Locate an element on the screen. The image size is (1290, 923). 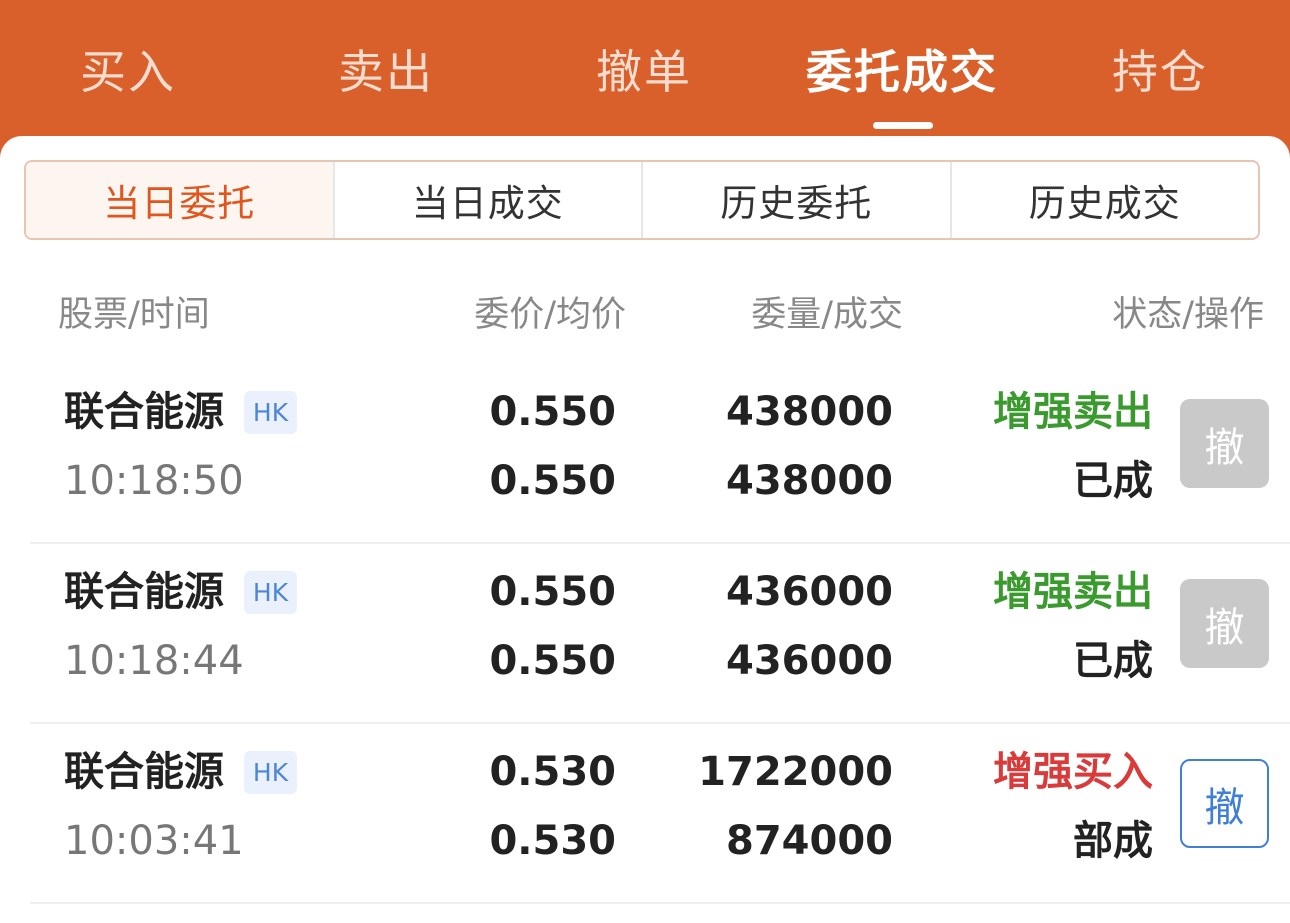
segment-today-trades: 当日成交 is located at coordinates (489, 200).